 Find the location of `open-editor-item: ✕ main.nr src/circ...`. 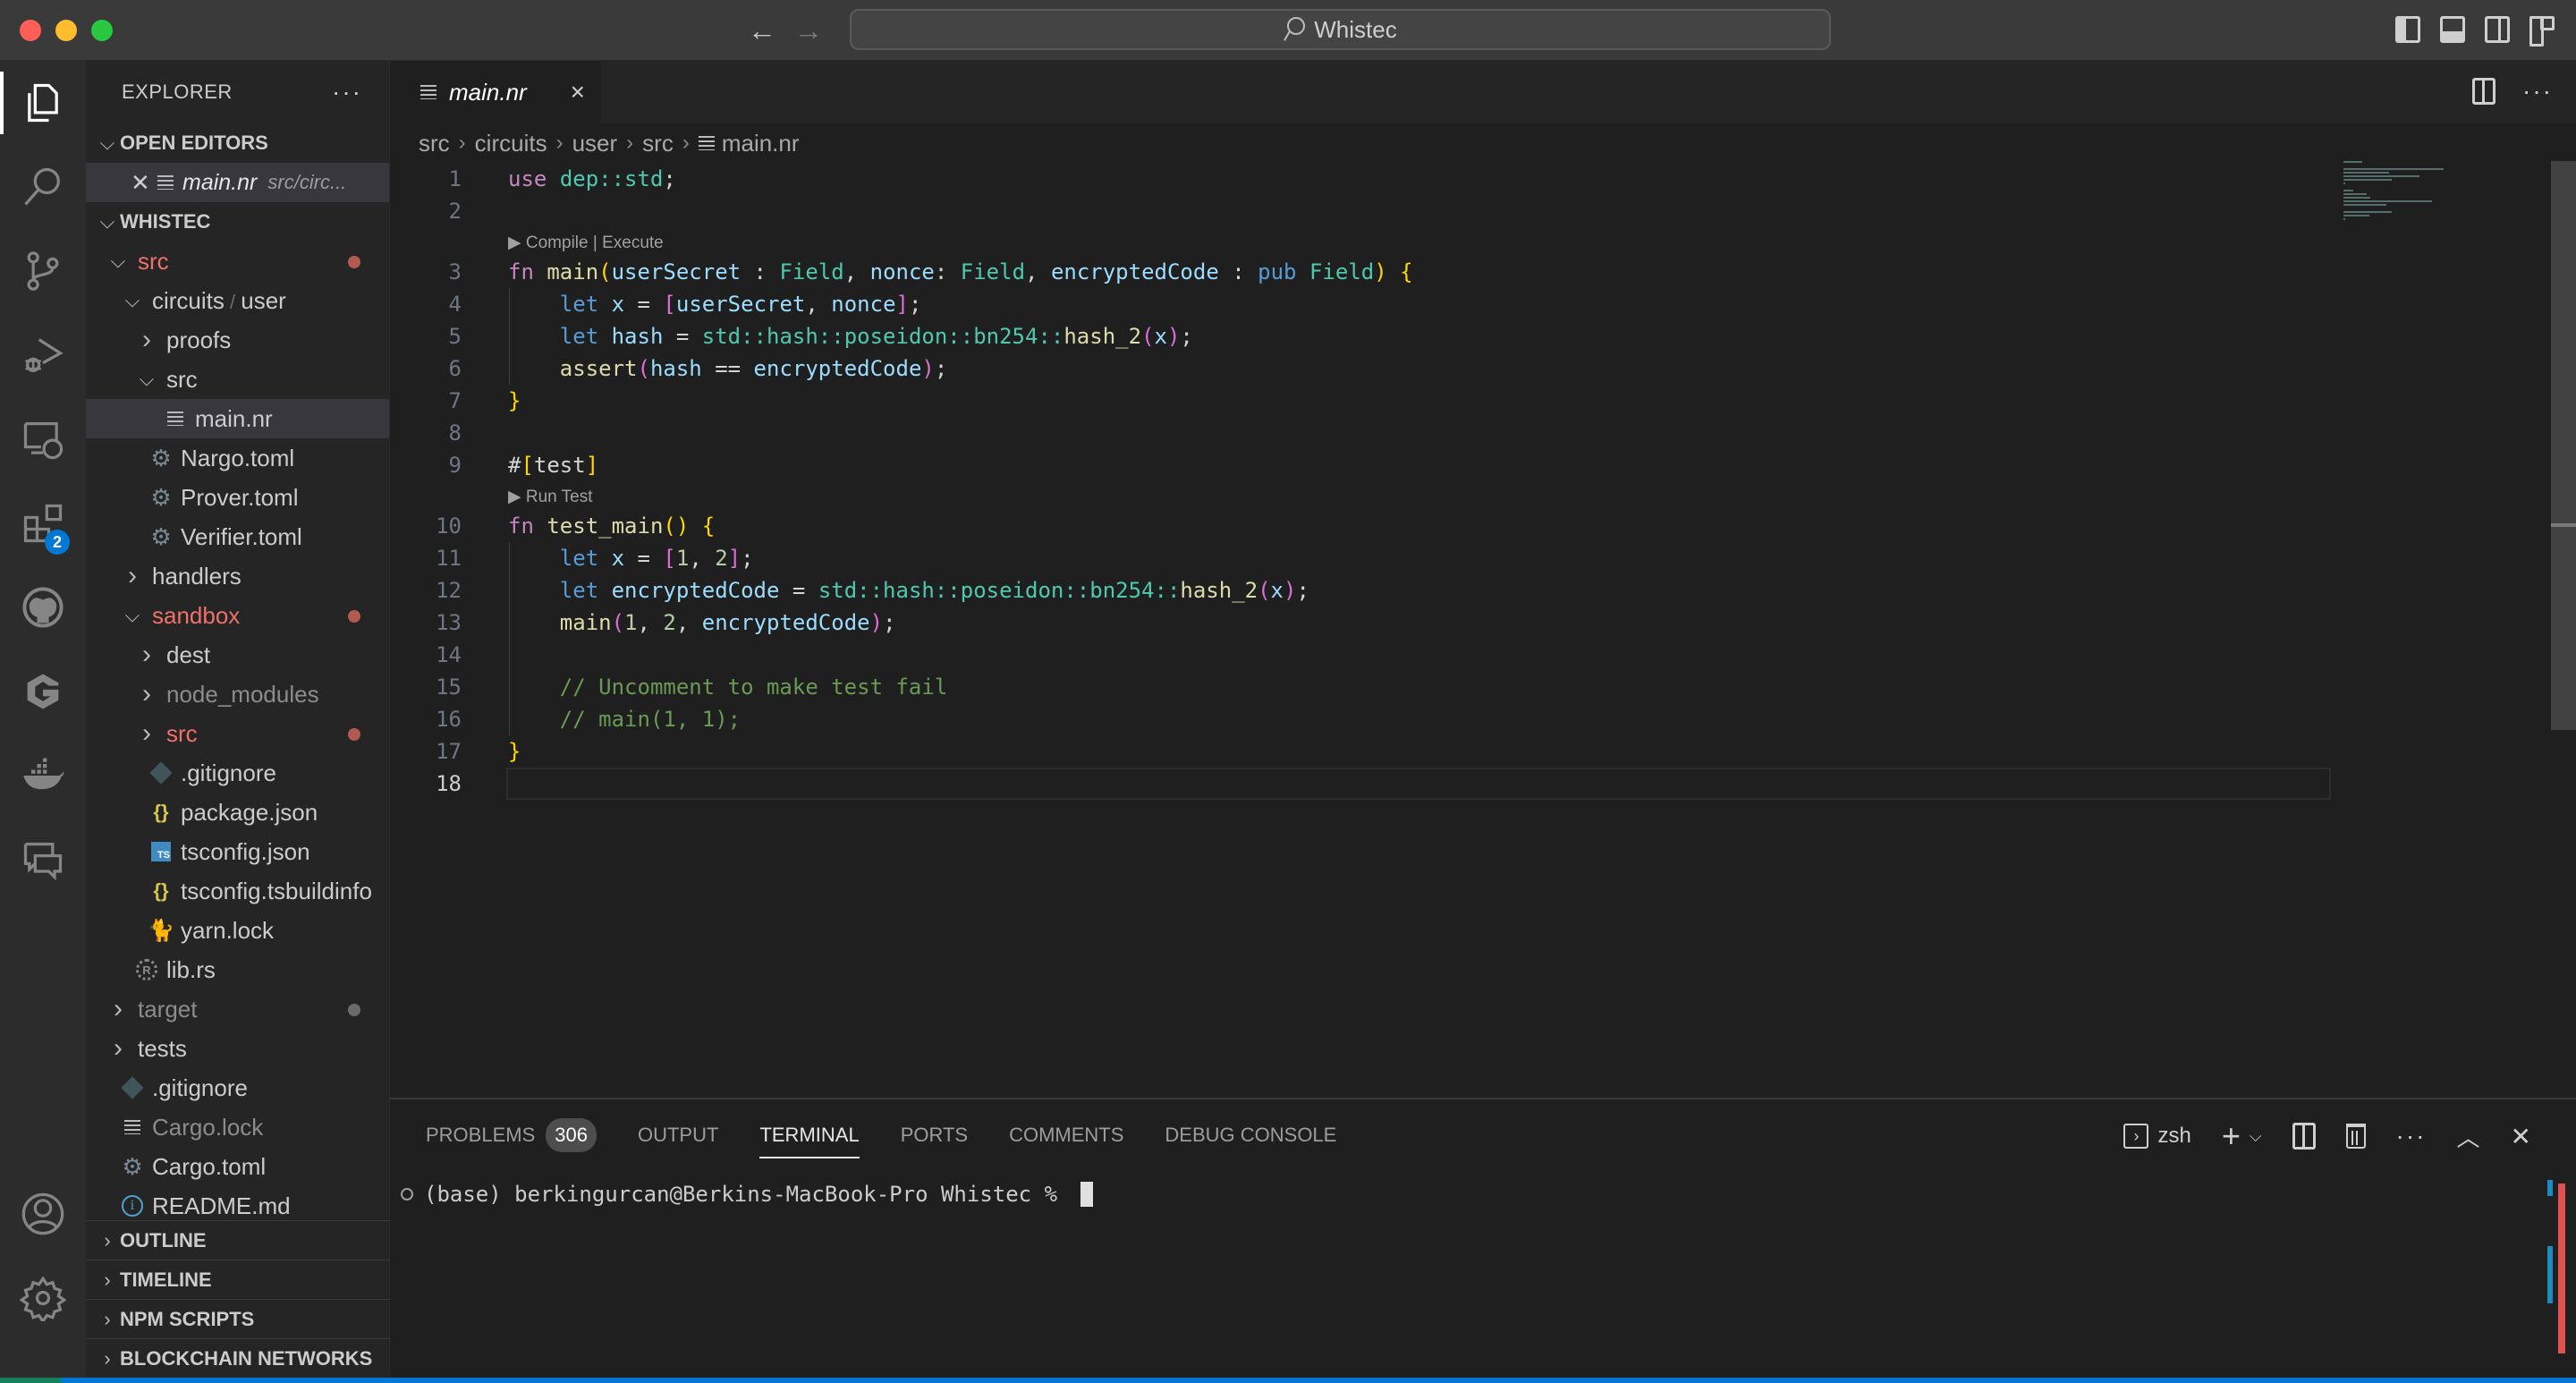

open-editor-item: ✕ main.nr src/circ... is located at coordinates (237, 182).